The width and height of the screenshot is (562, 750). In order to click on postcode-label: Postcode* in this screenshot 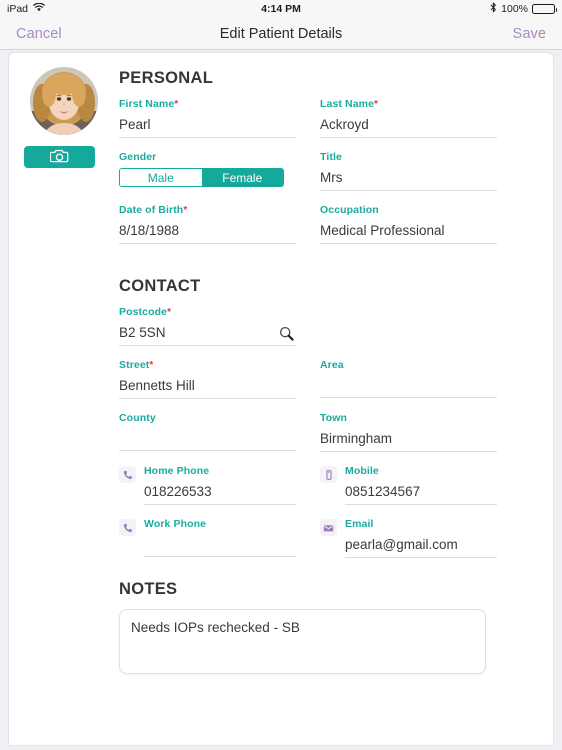, I will do `click(145, 312)`.